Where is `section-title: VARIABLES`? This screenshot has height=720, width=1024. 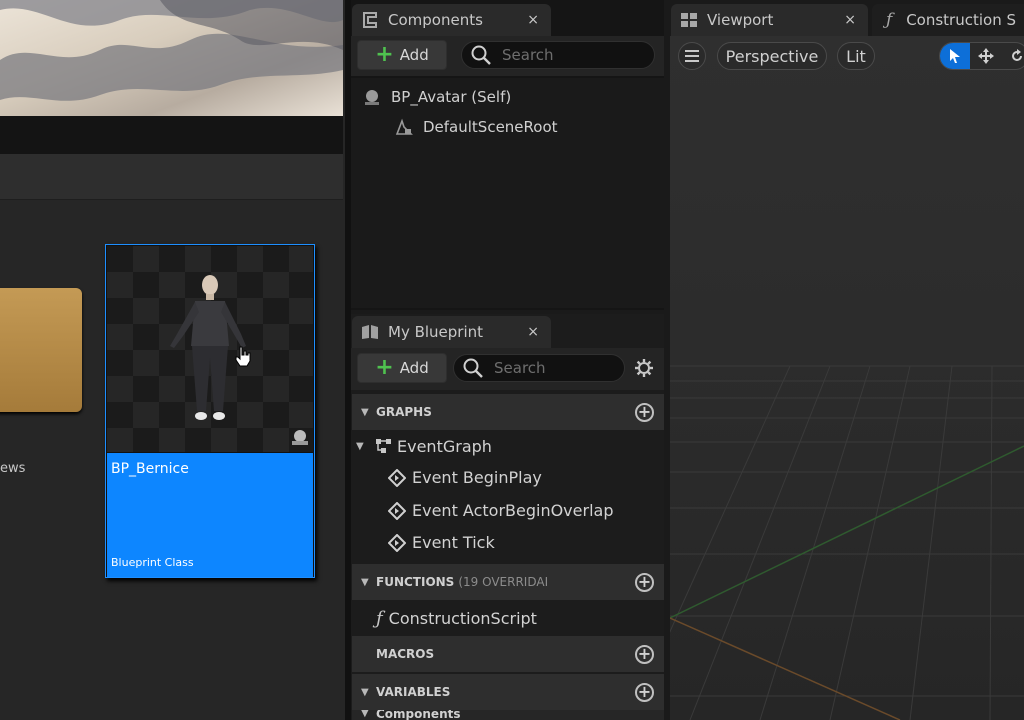
section-title: VARIABLES is located at coordinates (413, 692).